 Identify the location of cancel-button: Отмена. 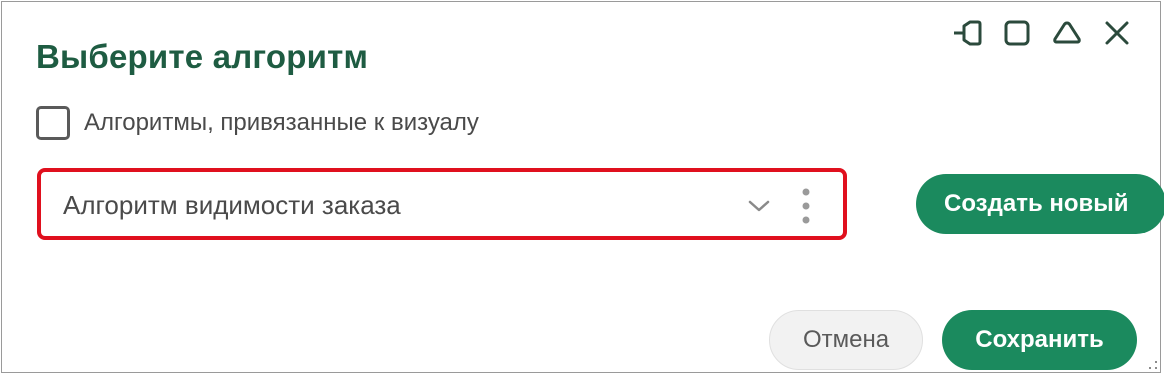
(846, 340).